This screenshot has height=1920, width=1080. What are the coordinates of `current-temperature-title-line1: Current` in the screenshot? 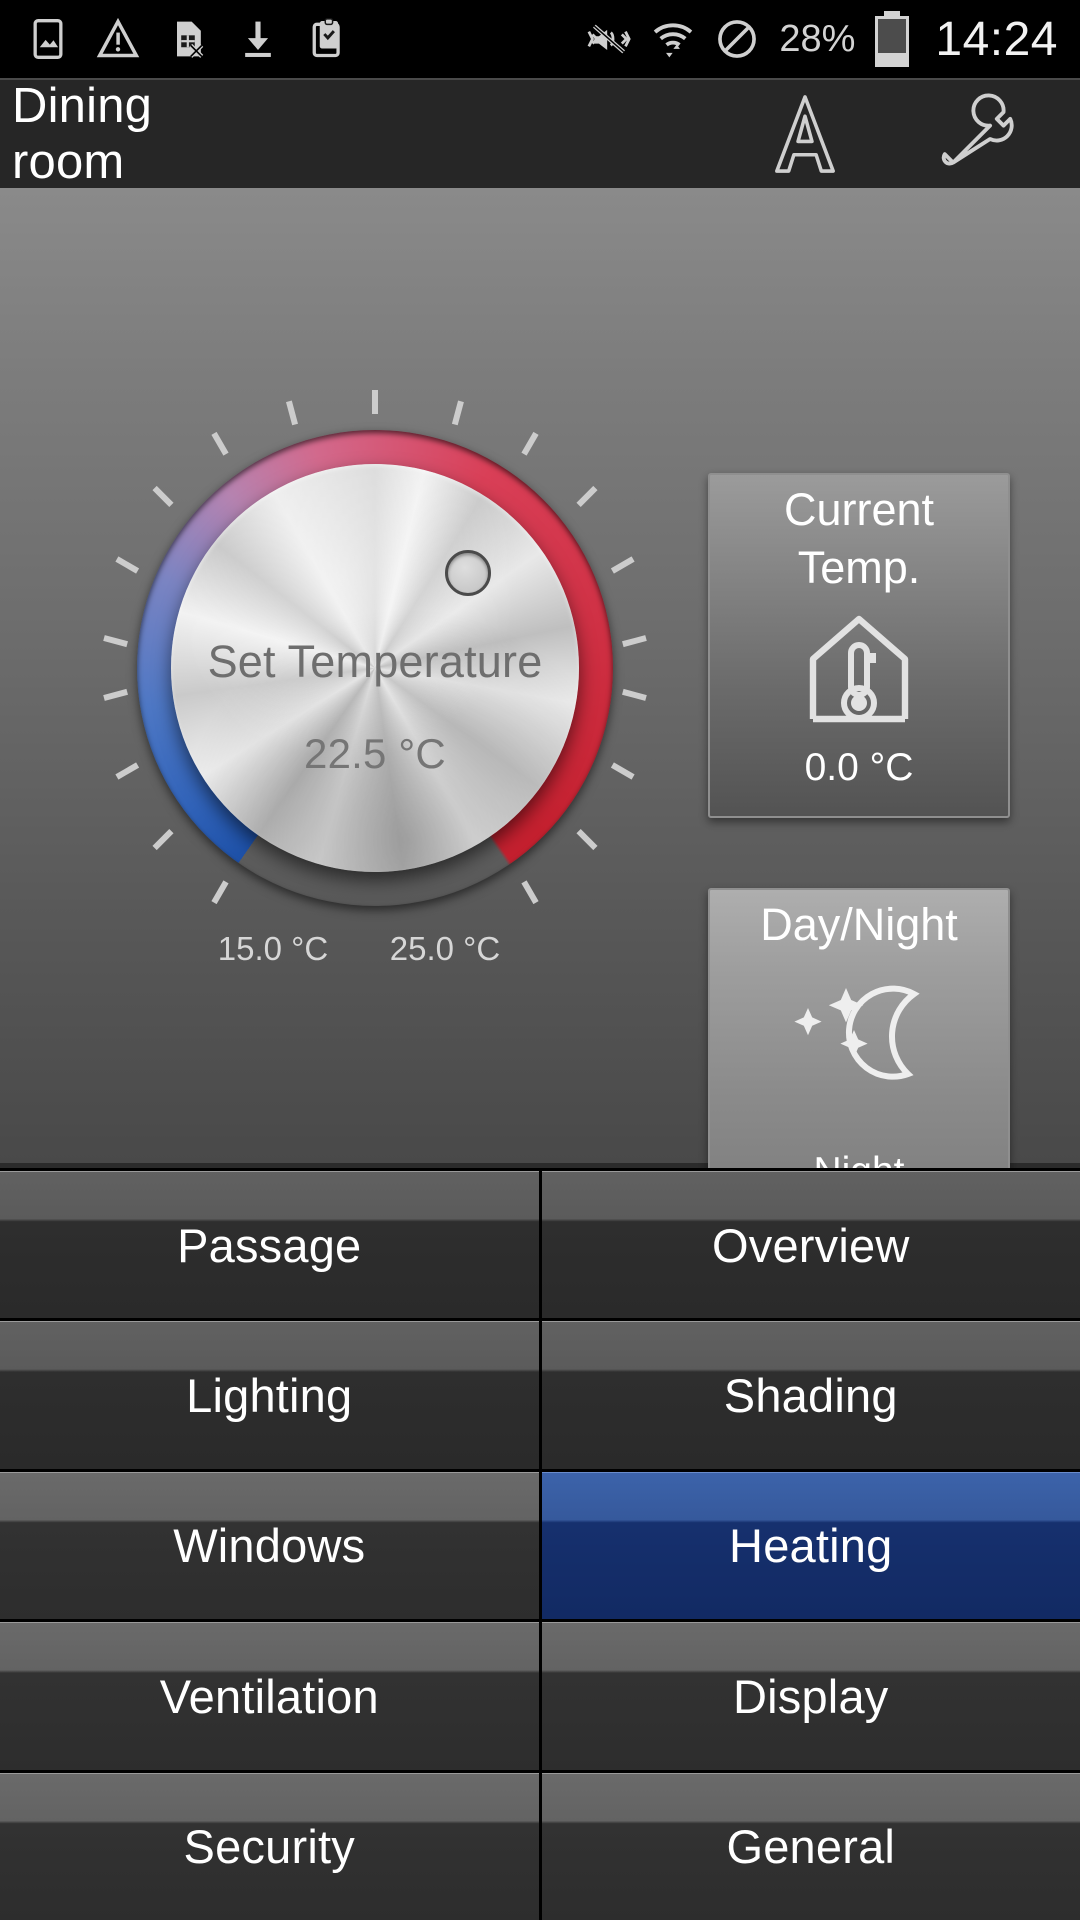 It's located at (859, 509).